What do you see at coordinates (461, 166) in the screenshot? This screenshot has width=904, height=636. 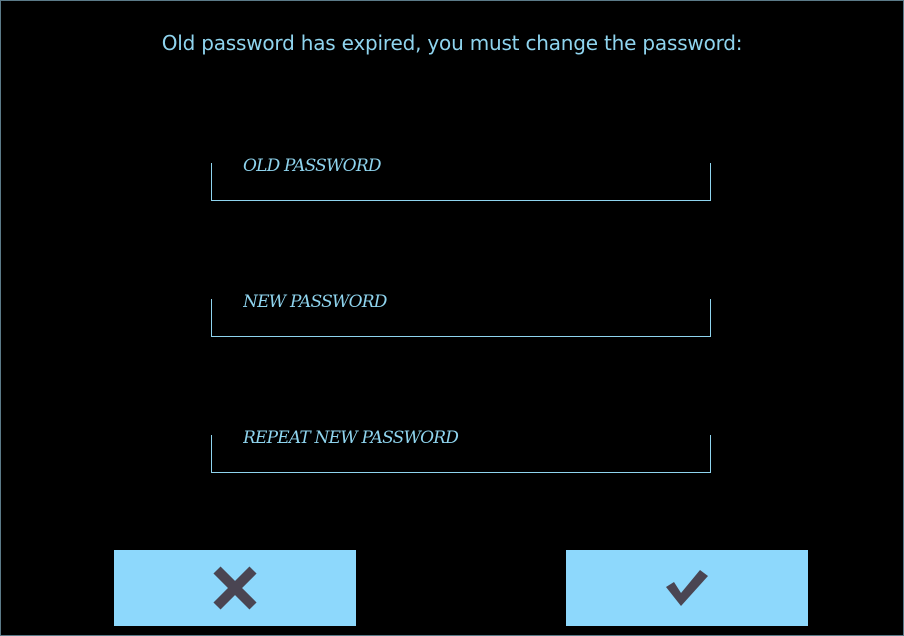 I see `old-password-input` at bounding box center [461, 166].